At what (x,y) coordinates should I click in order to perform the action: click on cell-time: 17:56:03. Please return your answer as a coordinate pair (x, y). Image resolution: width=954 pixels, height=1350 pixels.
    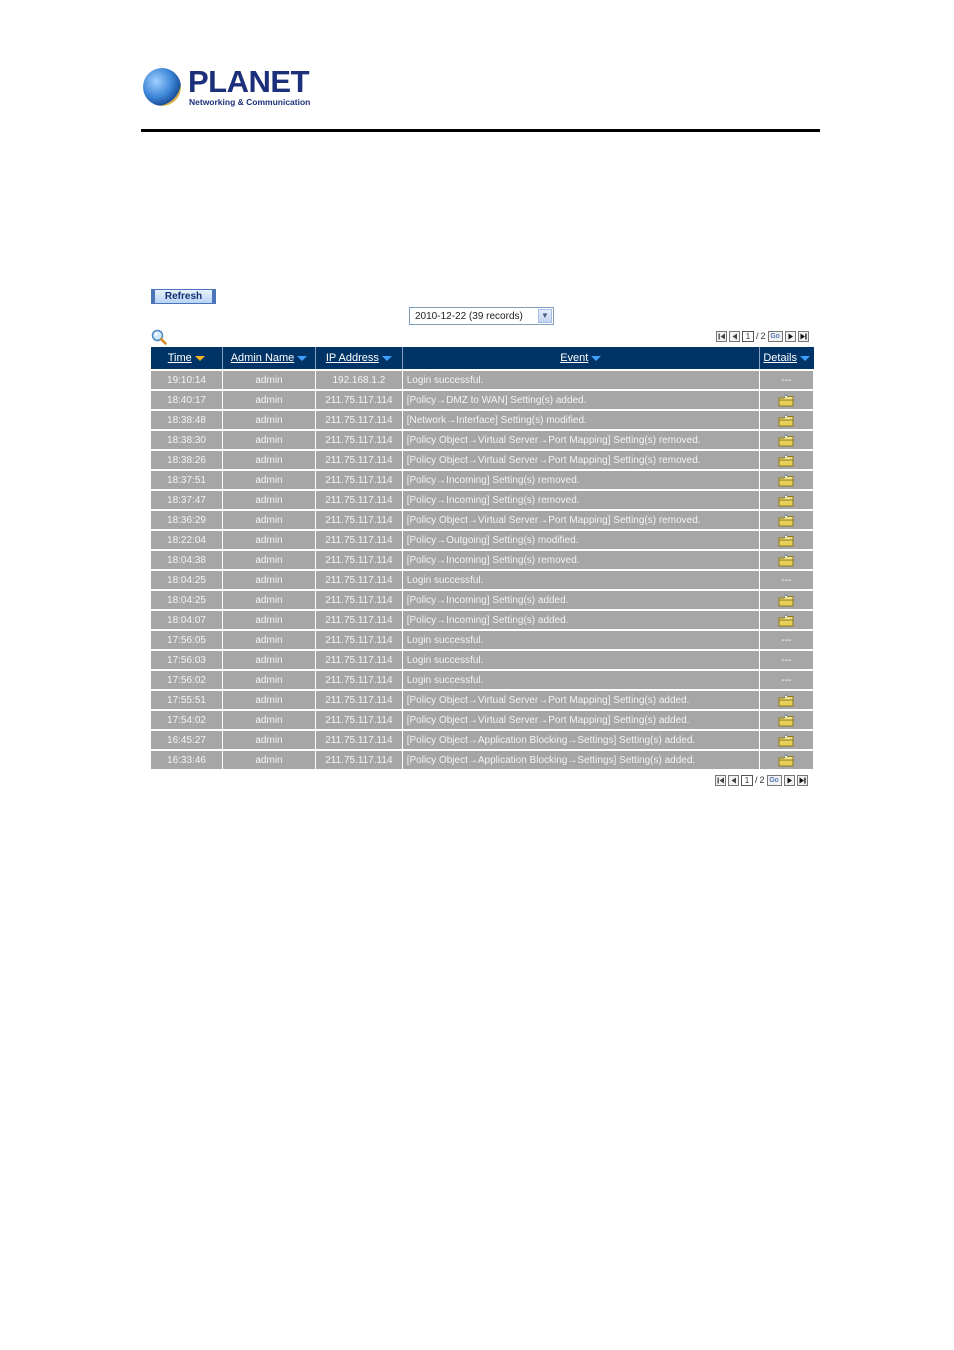
    Looking at the image, I should click on (186, 660).